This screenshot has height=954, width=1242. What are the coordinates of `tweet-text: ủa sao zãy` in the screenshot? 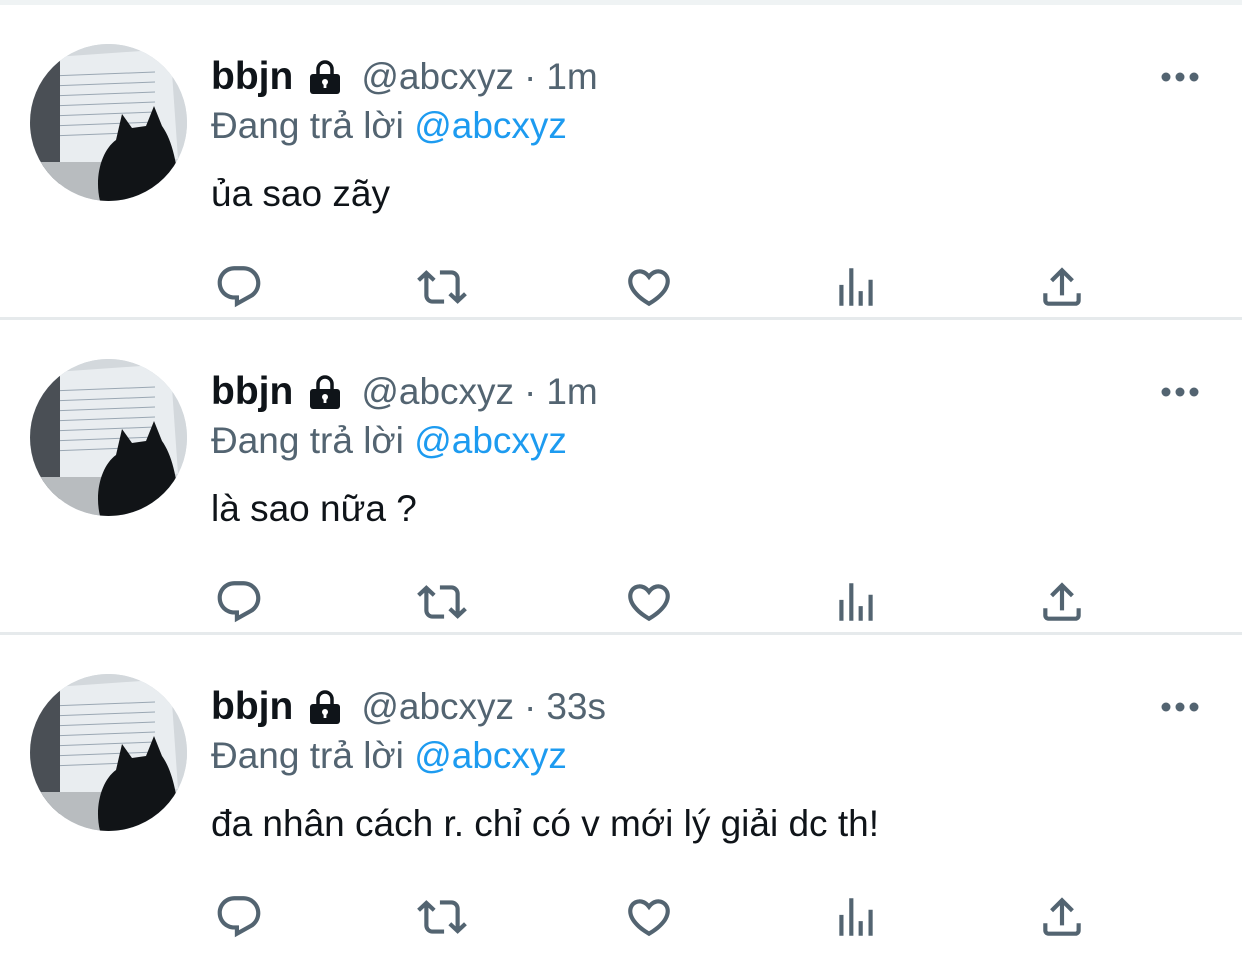 It's located at (300, 193).